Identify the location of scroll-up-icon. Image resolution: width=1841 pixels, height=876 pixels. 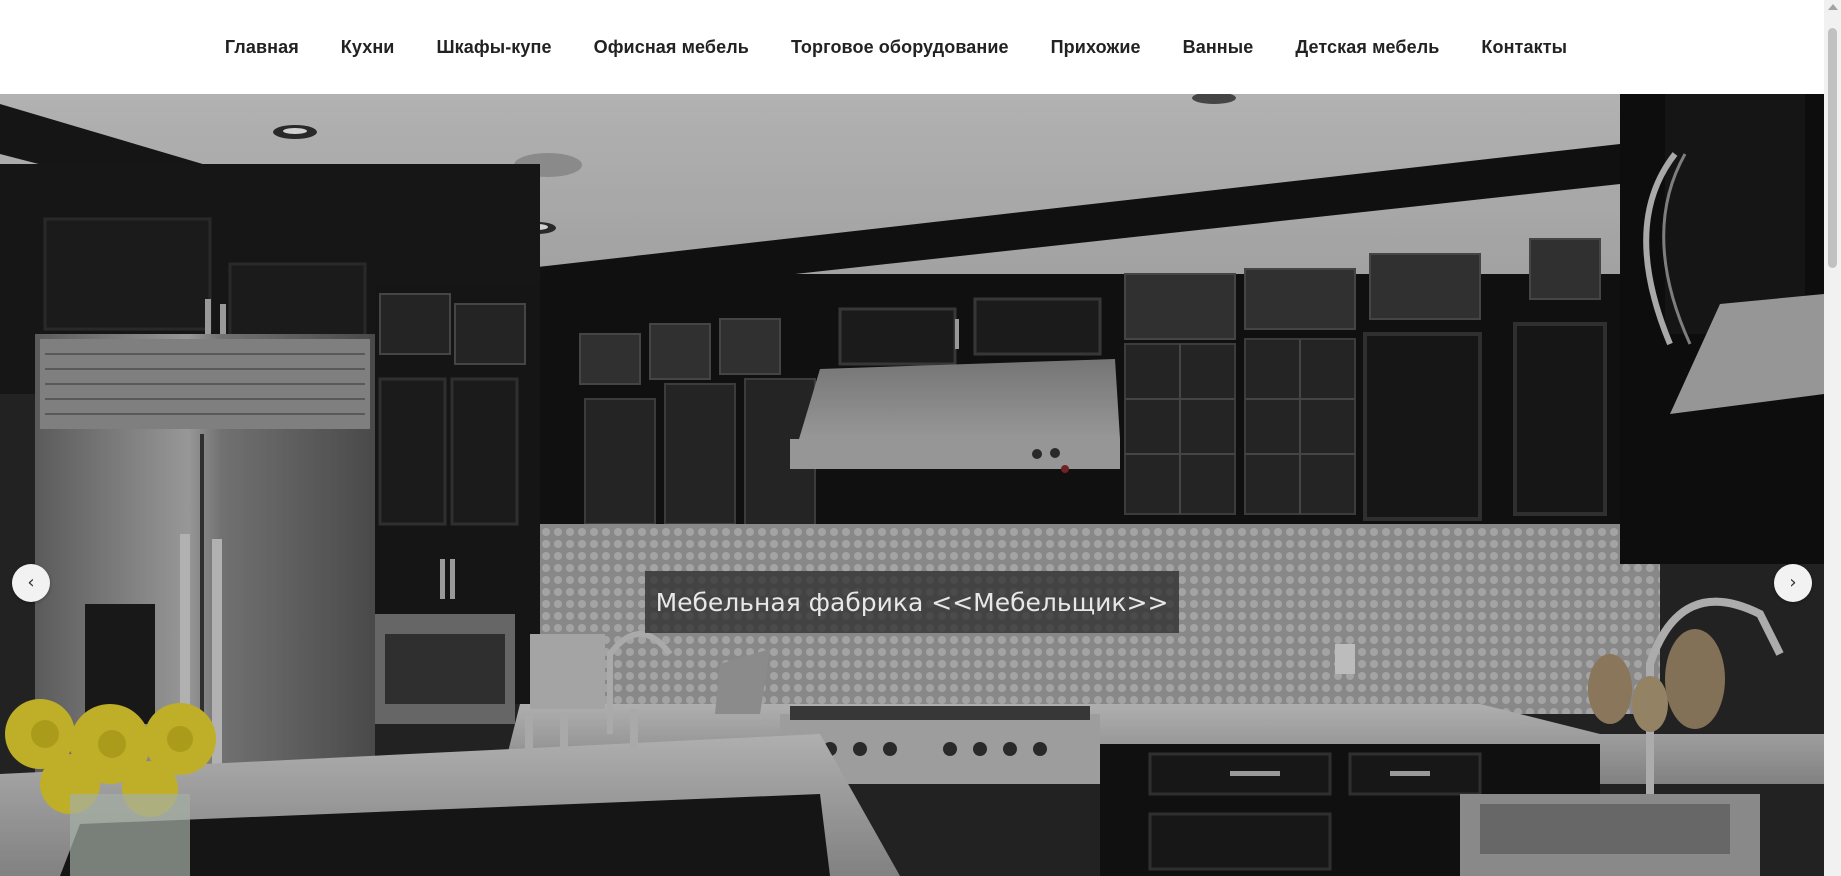
(1833, 7).